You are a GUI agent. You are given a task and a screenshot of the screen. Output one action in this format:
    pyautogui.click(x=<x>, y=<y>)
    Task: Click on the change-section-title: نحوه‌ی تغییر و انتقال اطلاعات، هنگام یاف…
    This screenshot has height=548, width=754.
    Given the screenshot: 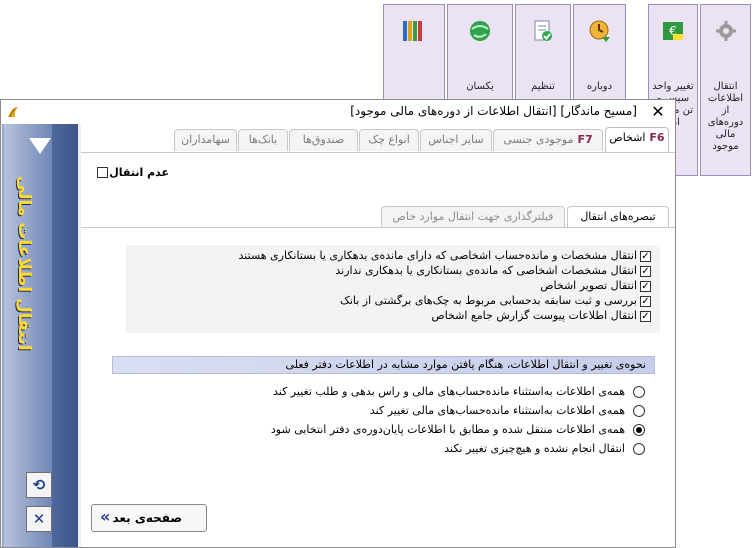 What is the action you would take?
    pyautogui.click(x=383, y=365)
    